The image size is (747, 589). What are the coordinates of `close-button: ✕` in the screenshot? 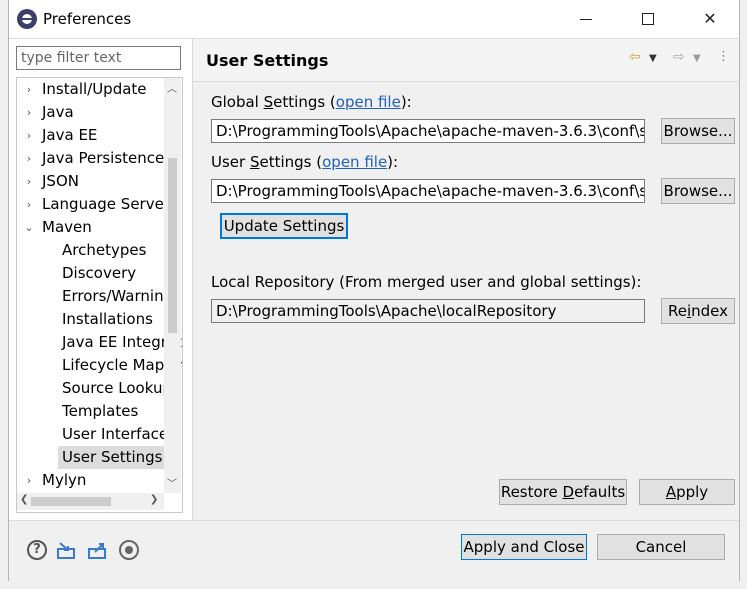 It's located at (710, 19).